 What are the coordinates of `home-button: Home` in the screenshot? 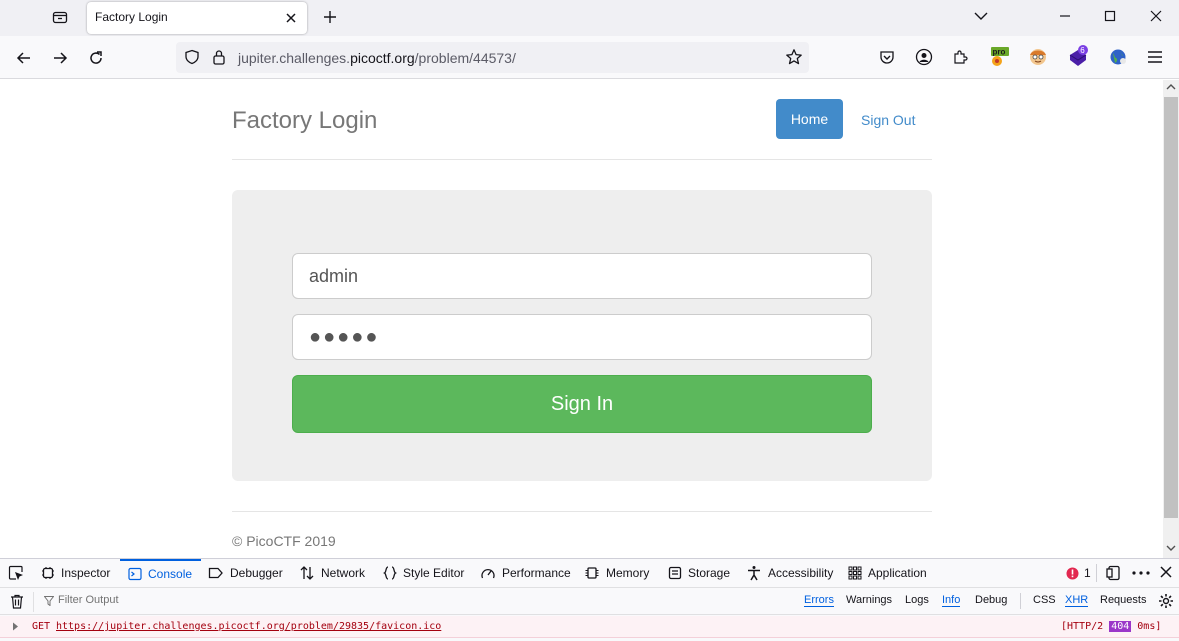 It's located at (809, 119).